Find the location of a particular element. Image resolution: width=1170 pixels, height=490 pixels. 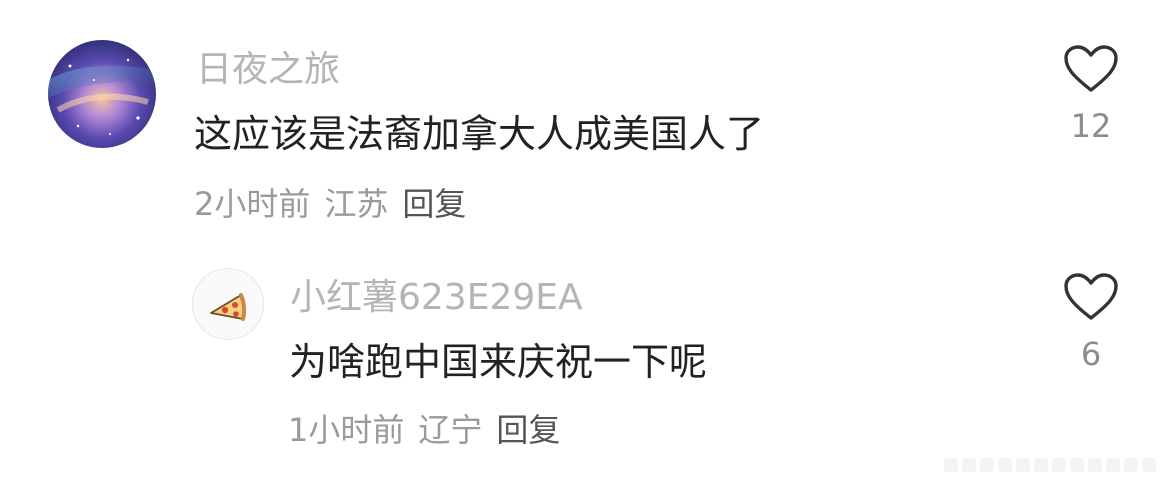

username: 日夜之旅 is located at coordinates (268, 70).